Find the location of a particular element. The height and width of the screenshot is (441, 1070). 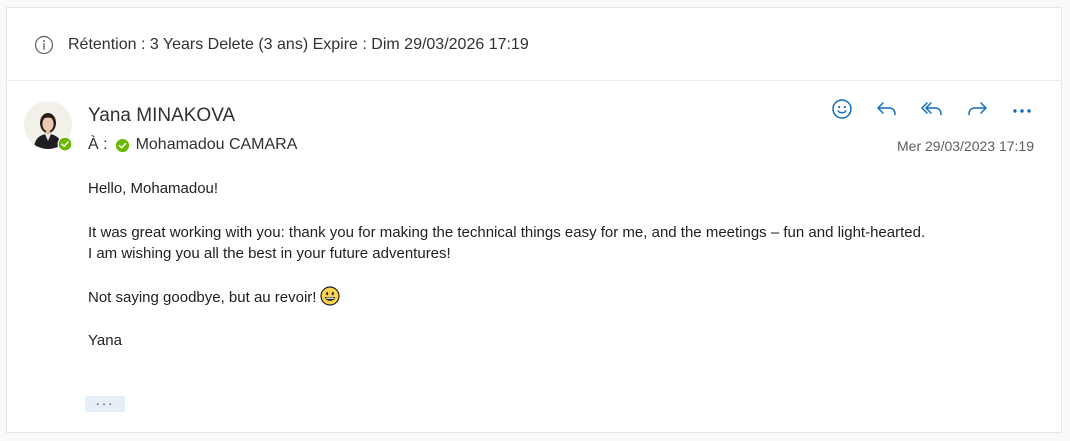

message-actions is located at coordinates (932, 111).